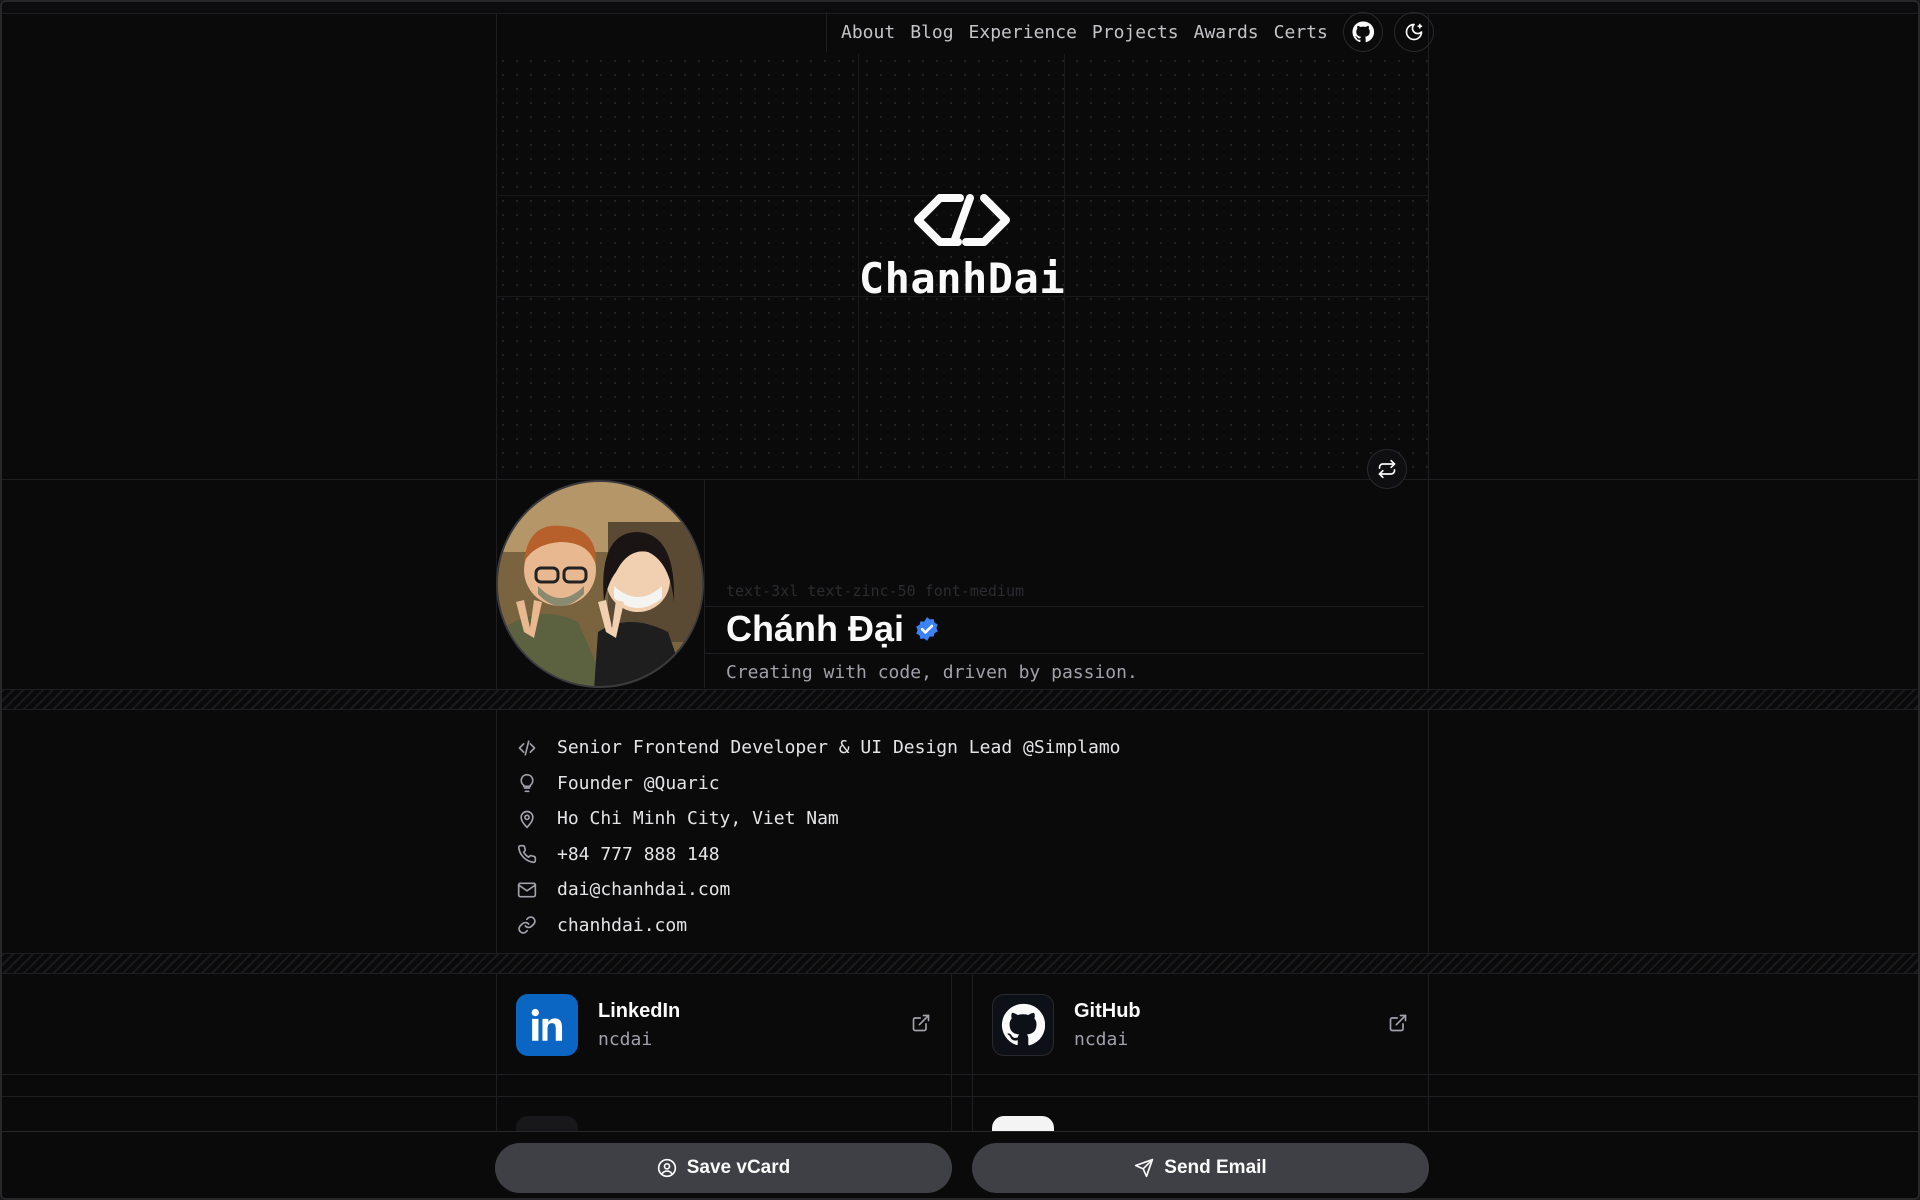 The image size is (1920, 1200). Describe the element at coordinates (638, 854) in the screenshot. I see `info-text: +84 777 888 148` at that location.